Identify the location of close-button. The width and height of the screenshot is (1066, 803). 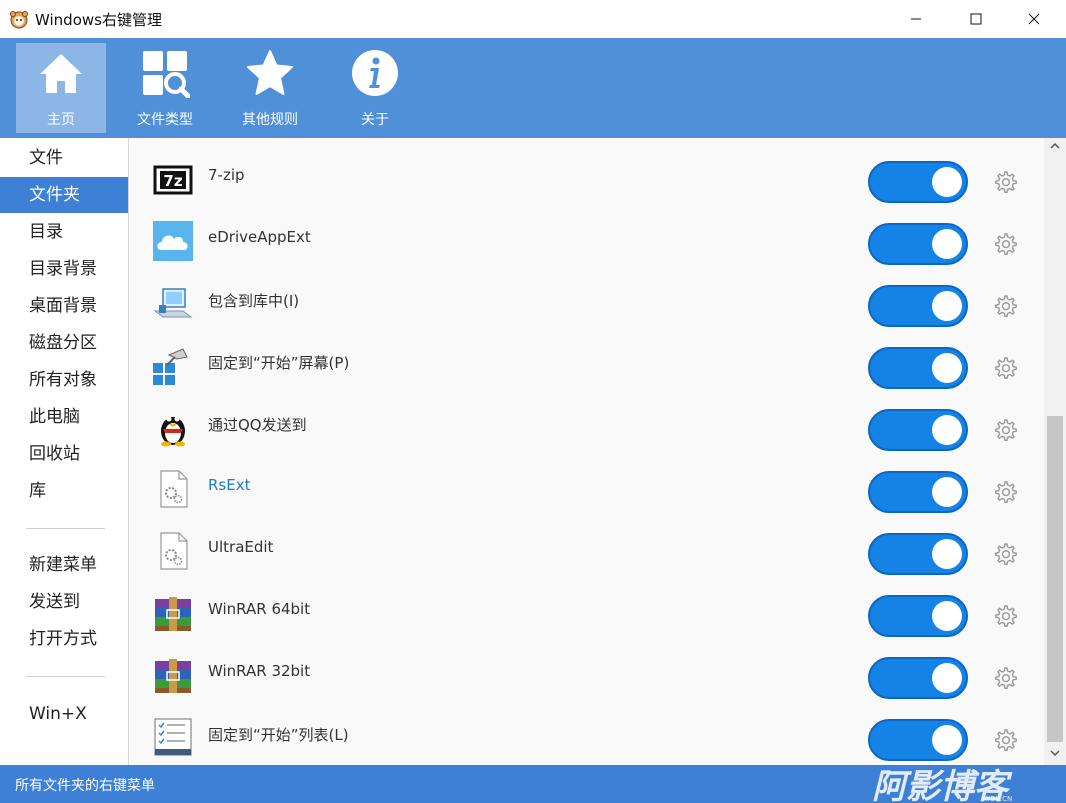
(1034, 19).